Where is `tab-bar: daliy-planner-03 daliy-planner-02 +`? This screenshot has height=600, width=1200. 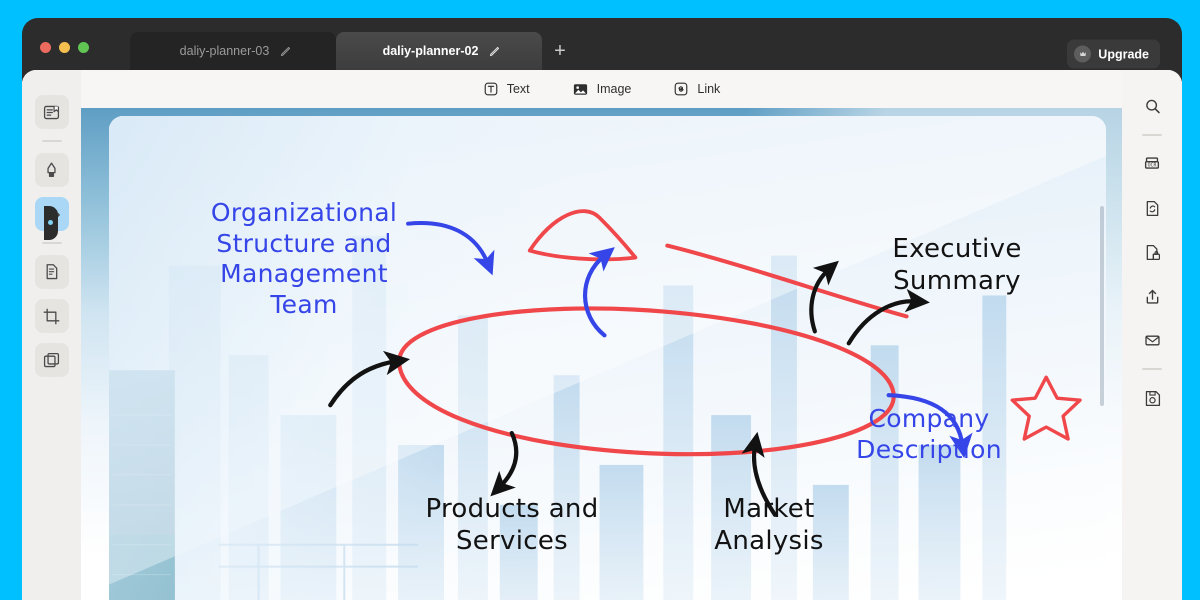
tab-bar: daliy-planner-03 daliy-planner-02 + is located at coordinates (354, 44).